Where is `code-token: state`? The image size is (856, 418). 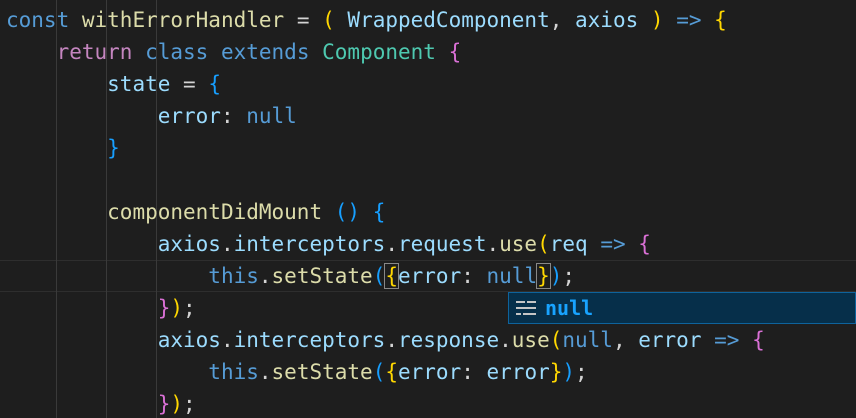 code-token: state is located at coordinates (139, 84).